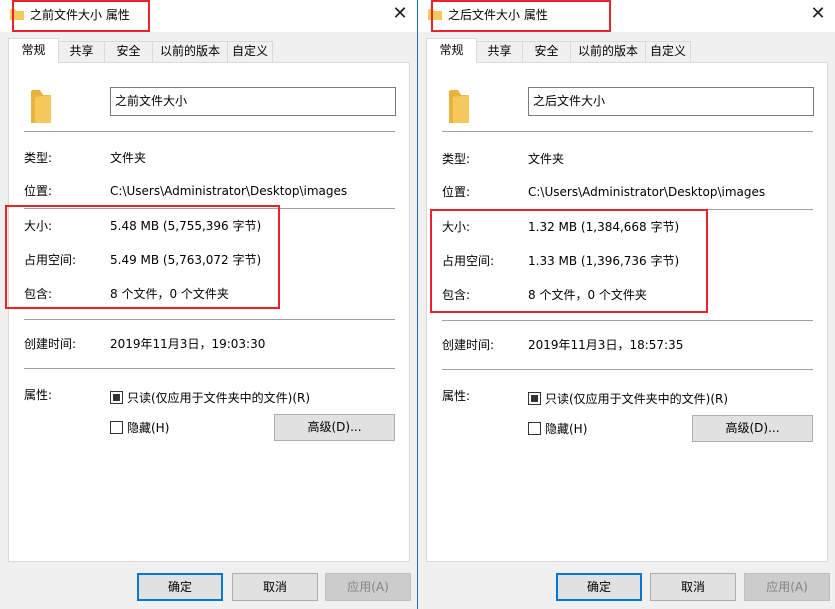 The height and width of the screenshot is (609, 835). Describe the element at coordinates (80, 15) in the screenshot. I see `window-title: 之前文件大小 属性` at that location.